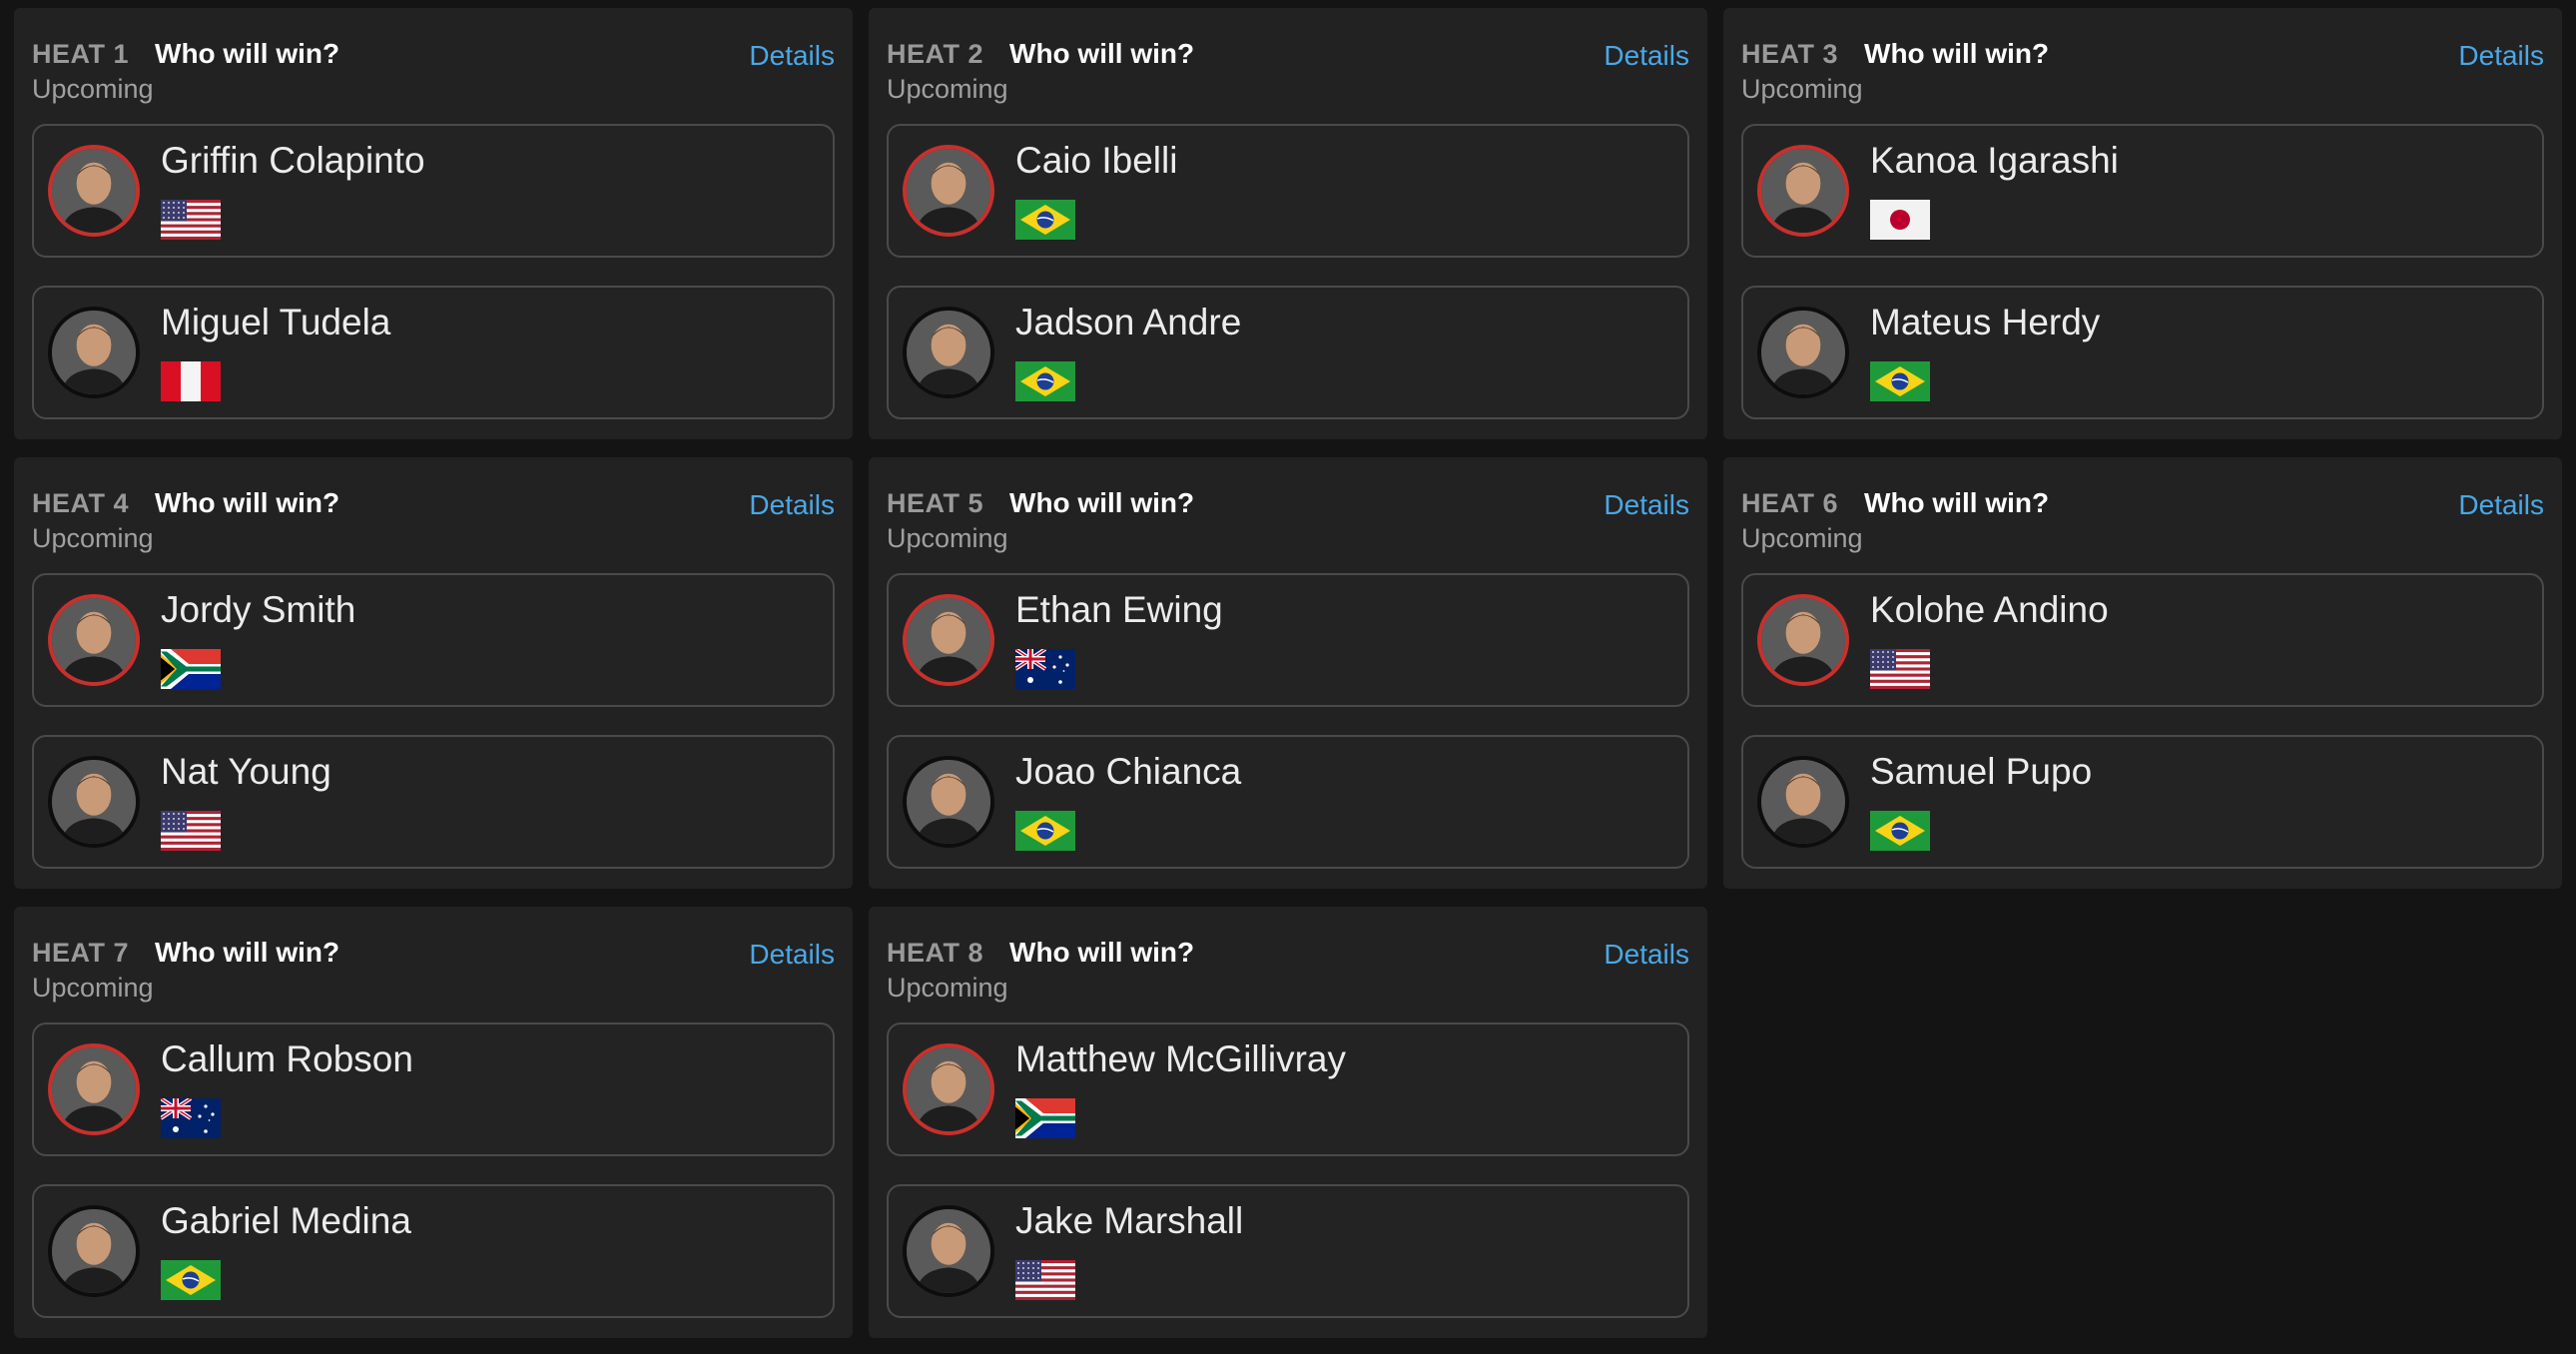  I want to click on athlete-option: Jordy Smith, so click(433, 640).